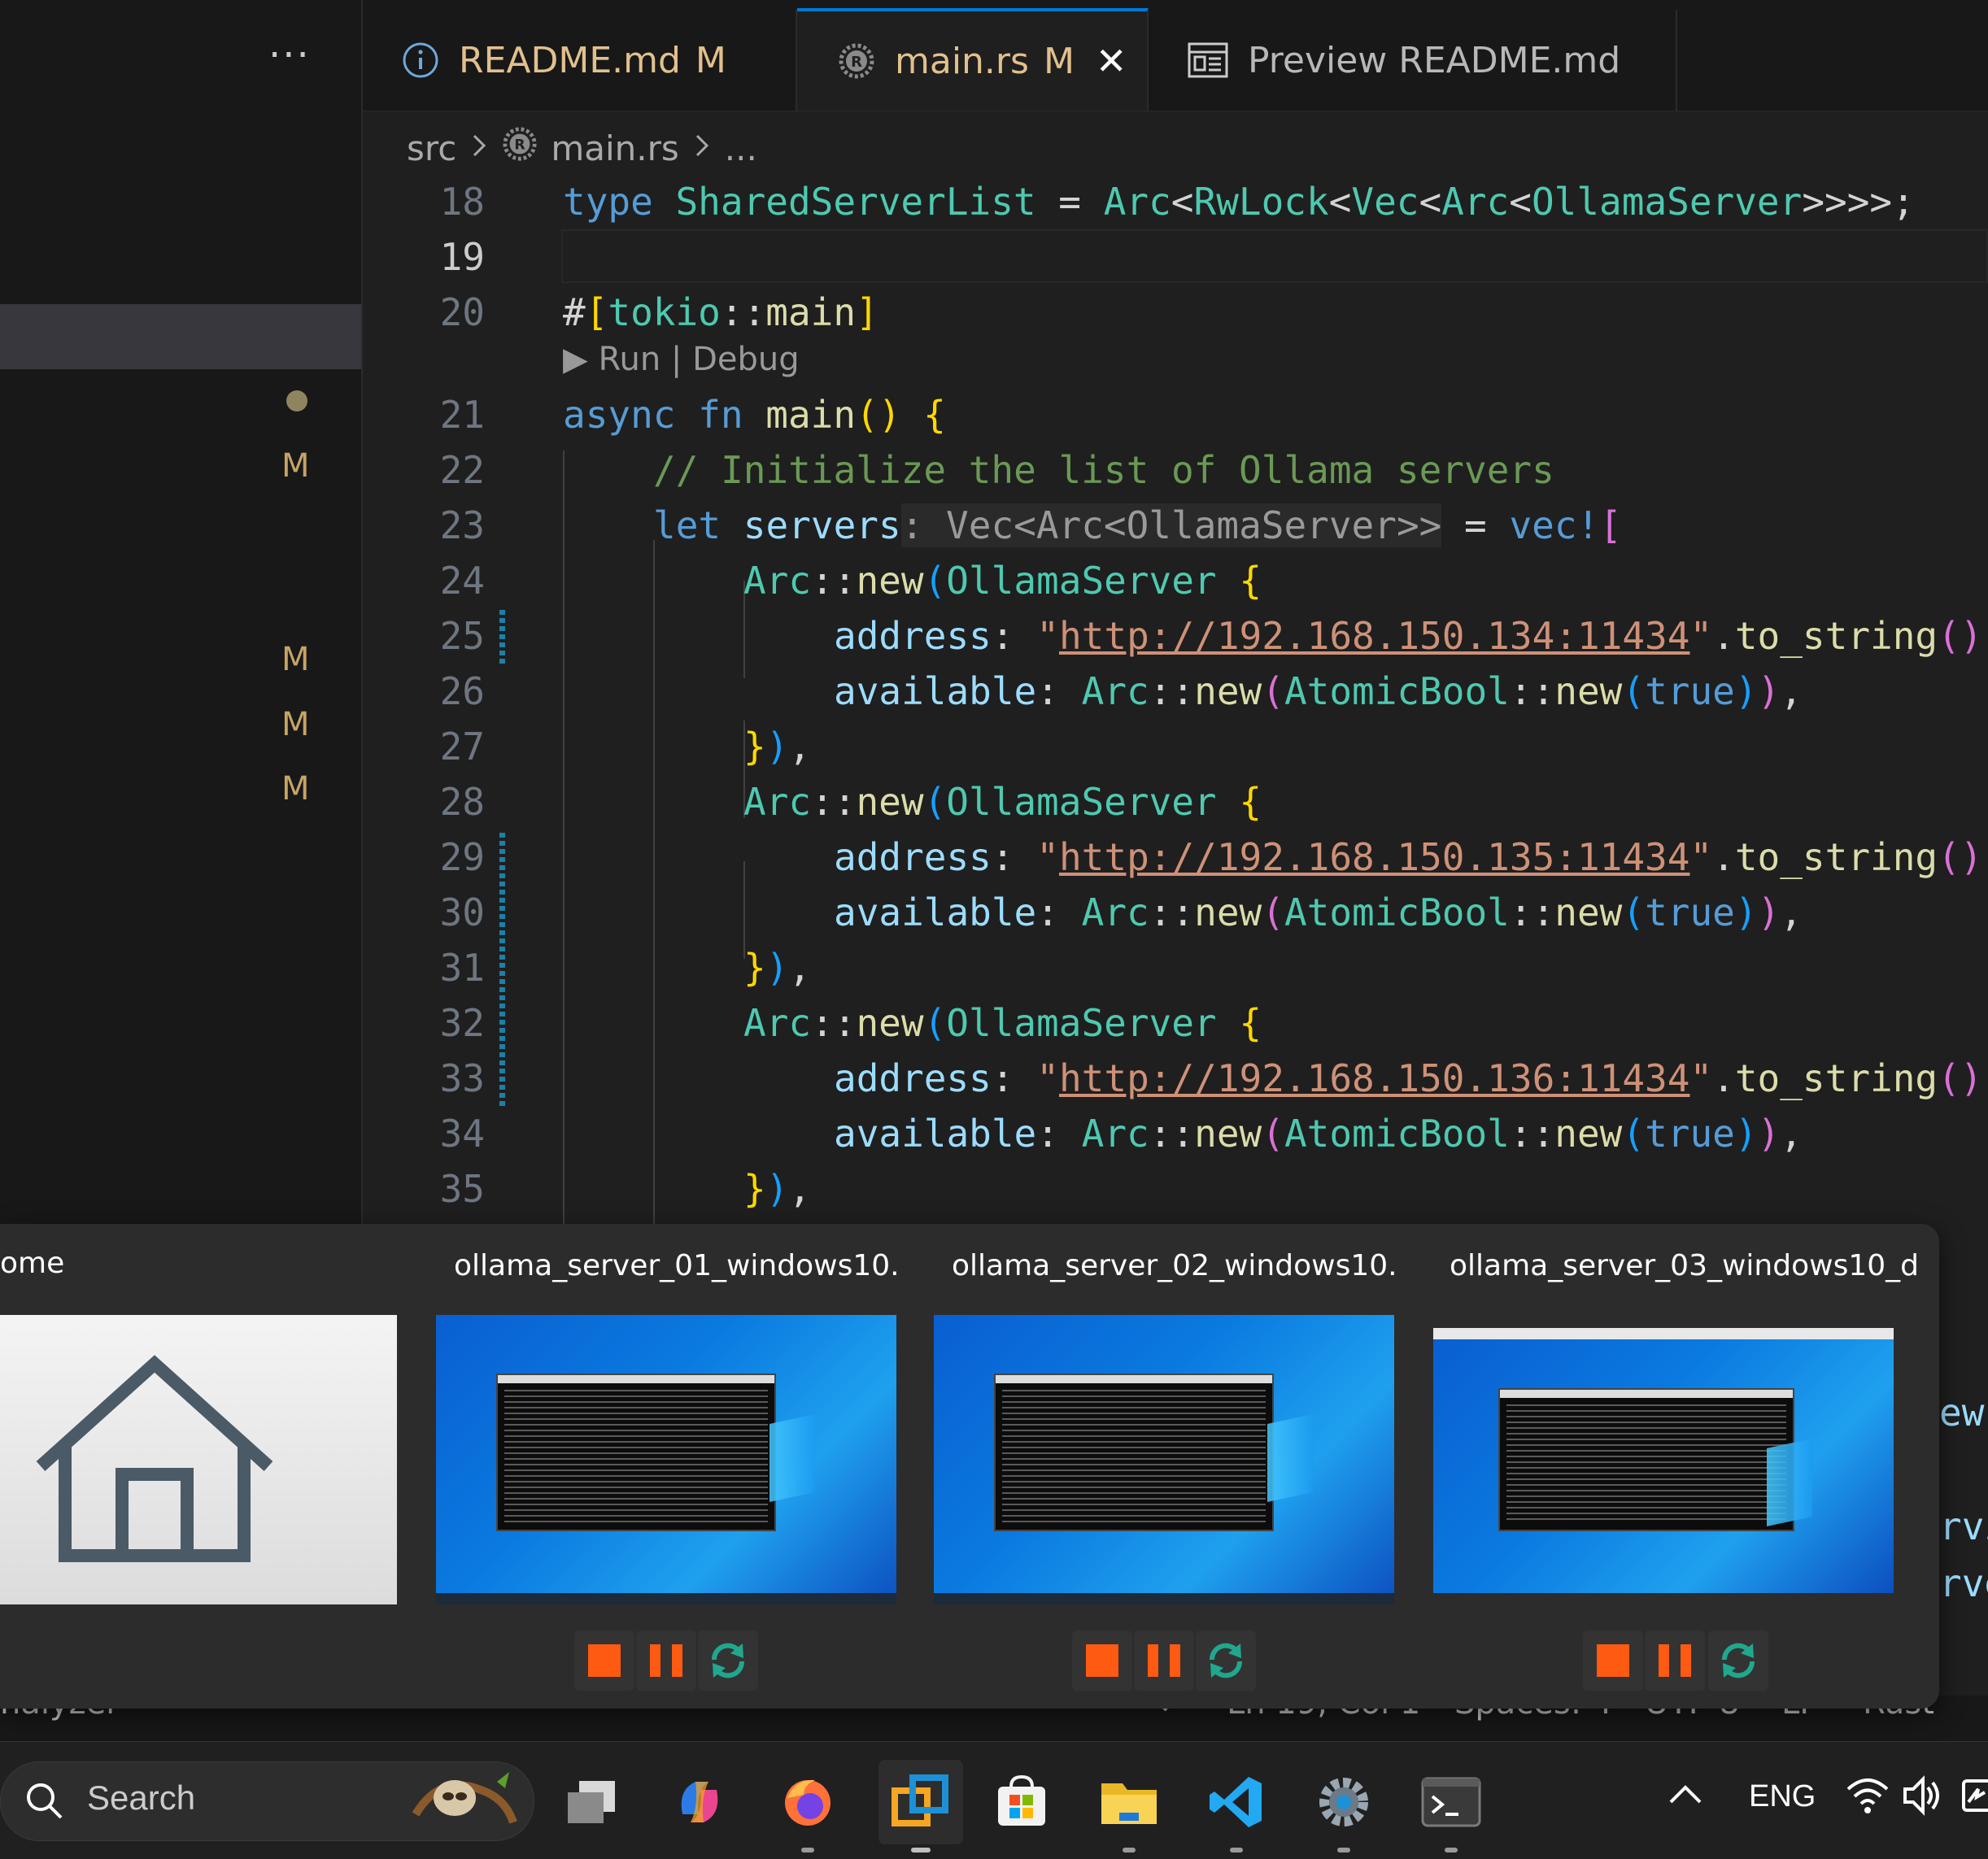 The image size is (1988, 1859). I want to click on code-line: 21 async fn main() {, so click(1175, 414).